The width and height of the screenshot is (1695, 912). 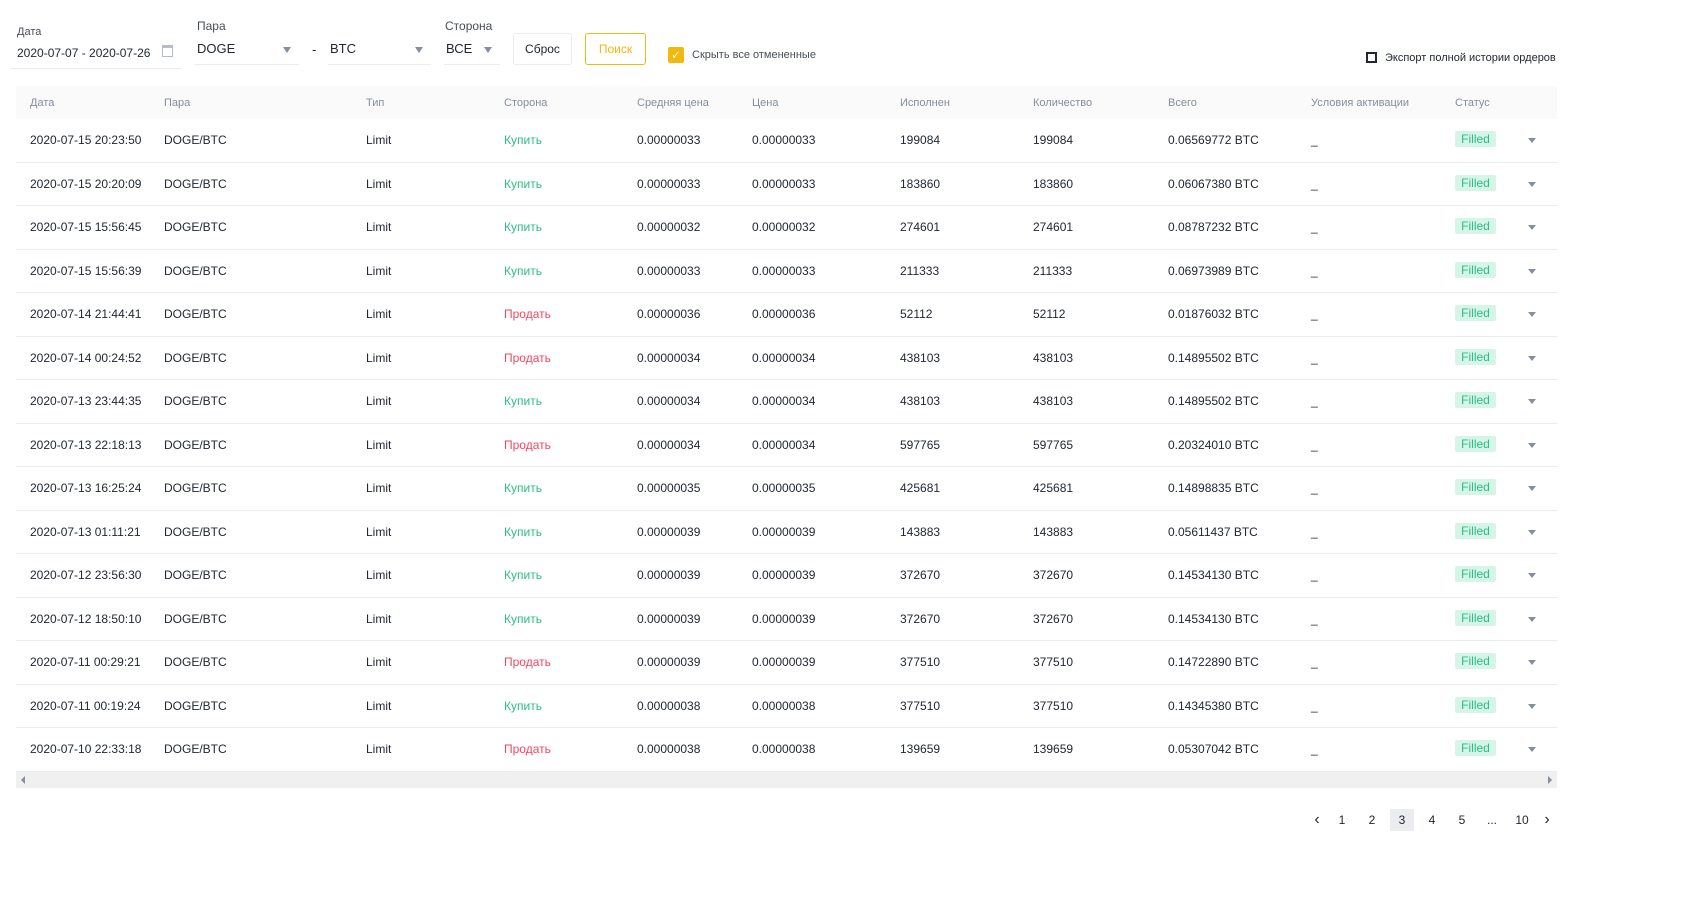 I want to click on search-button: Поиск, so click(x=615, y=49).